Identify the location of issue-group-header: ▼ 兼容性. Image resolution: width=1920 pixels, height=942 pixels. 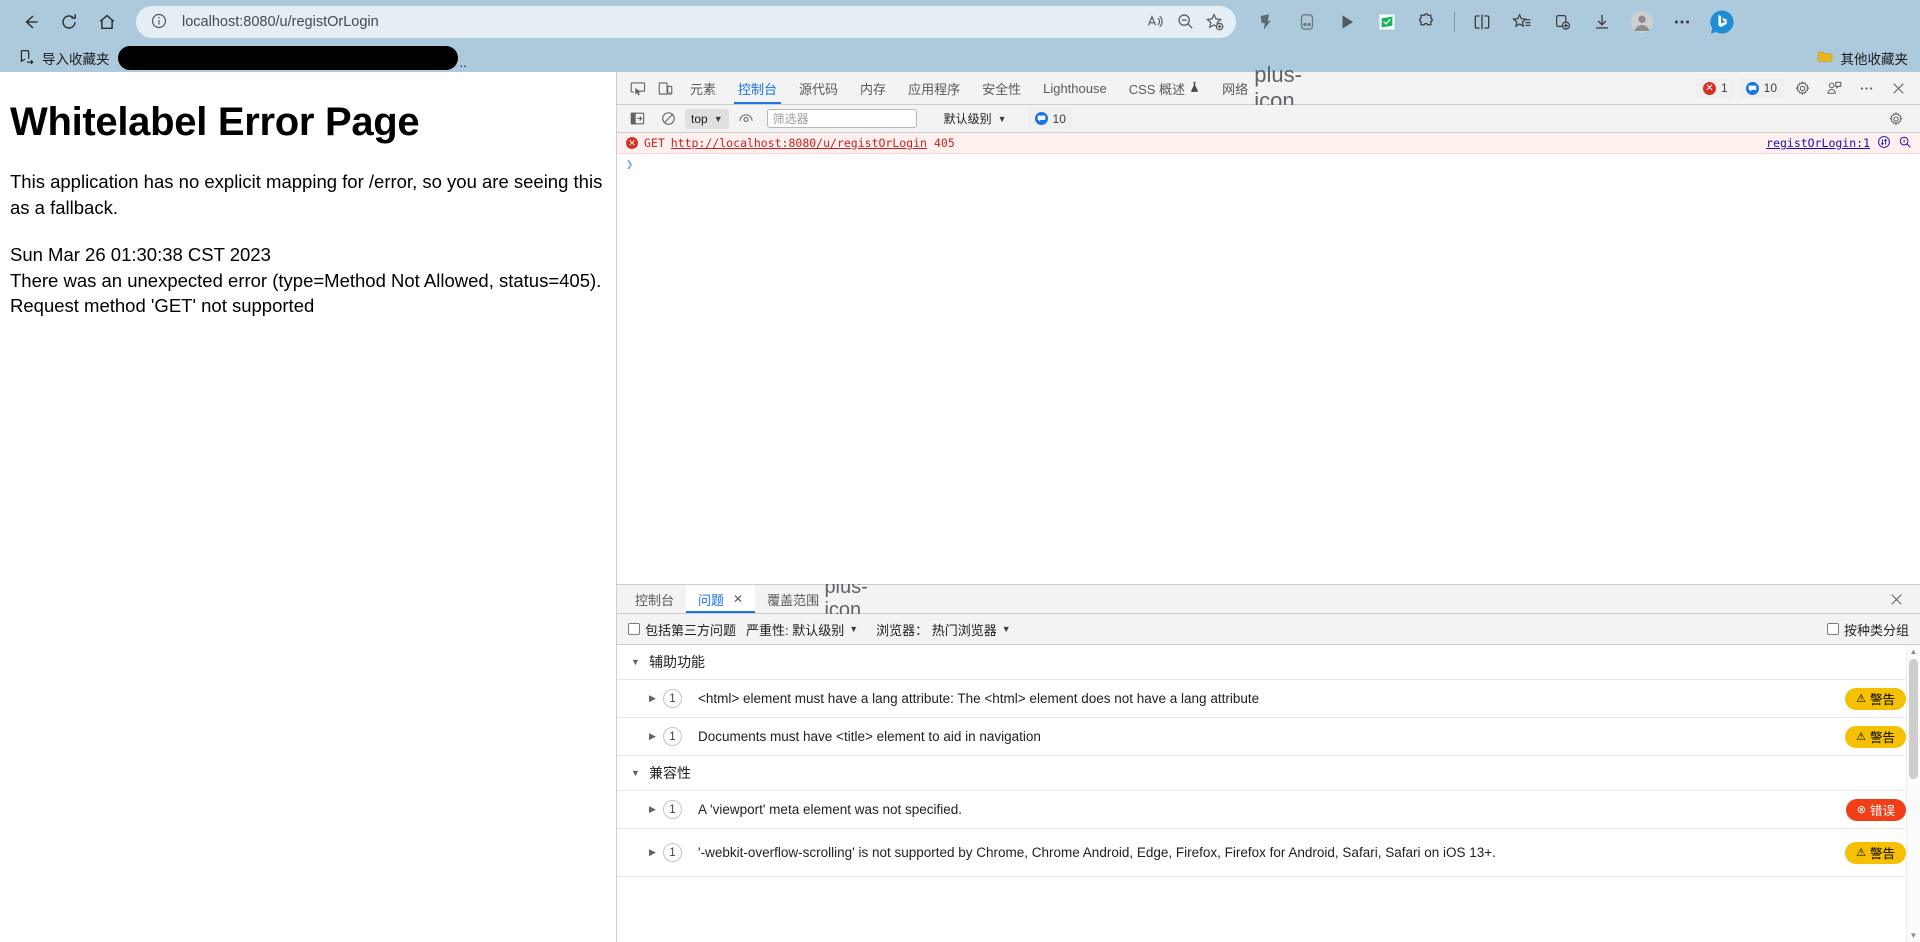
(1268, 773).